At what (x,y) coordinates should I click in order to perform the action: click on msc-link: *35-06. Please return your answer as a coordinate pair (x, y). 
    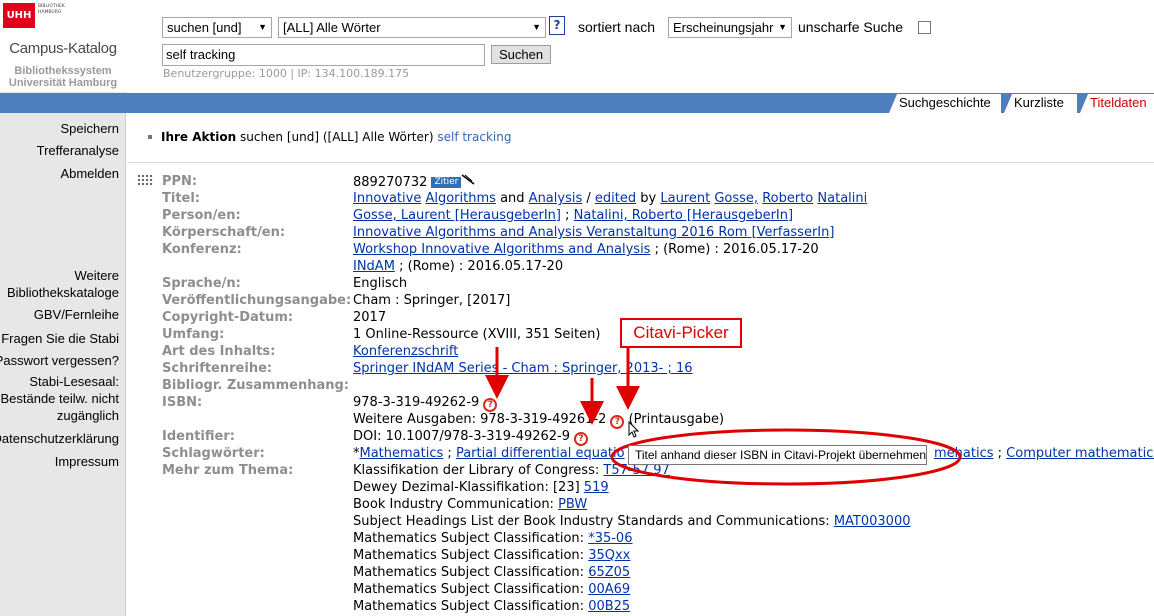
    Looking at the image, I should click on (610, 538).